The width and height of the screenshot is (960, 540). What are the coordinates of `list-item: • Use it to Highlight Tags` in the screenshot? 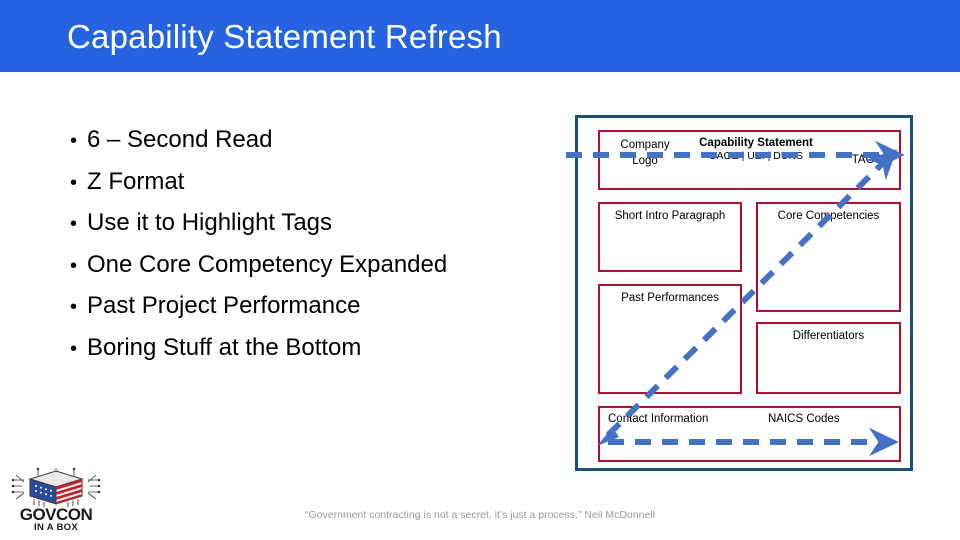 It's located at (305, 224).